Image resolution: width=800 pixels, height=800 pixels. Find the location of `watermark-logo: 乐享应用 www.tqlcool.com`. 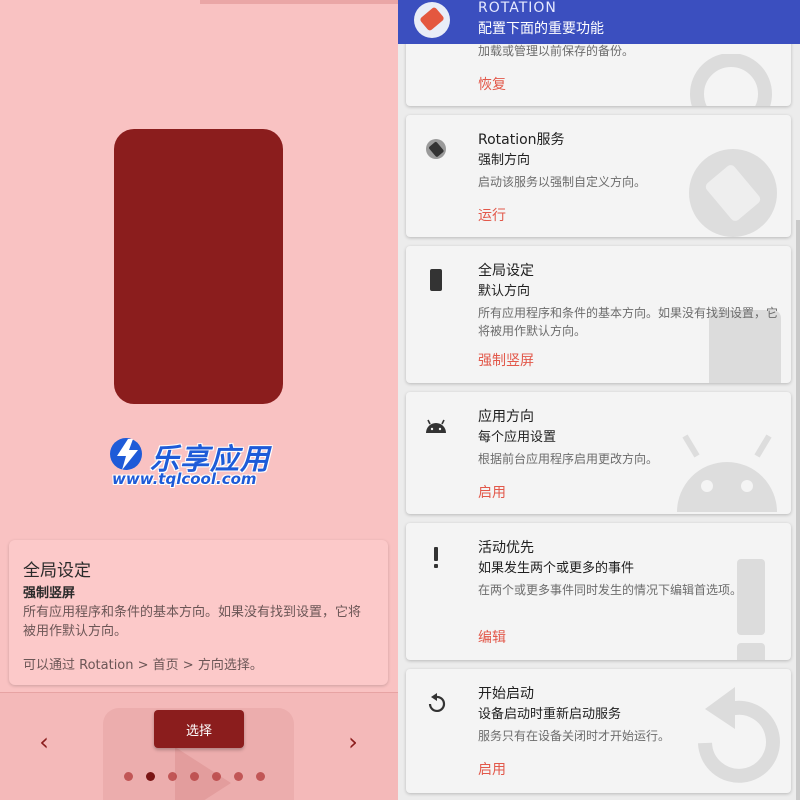

watermark-logo: 乐享应用 www.tqlcool.com is located at coordinates (198, 464).